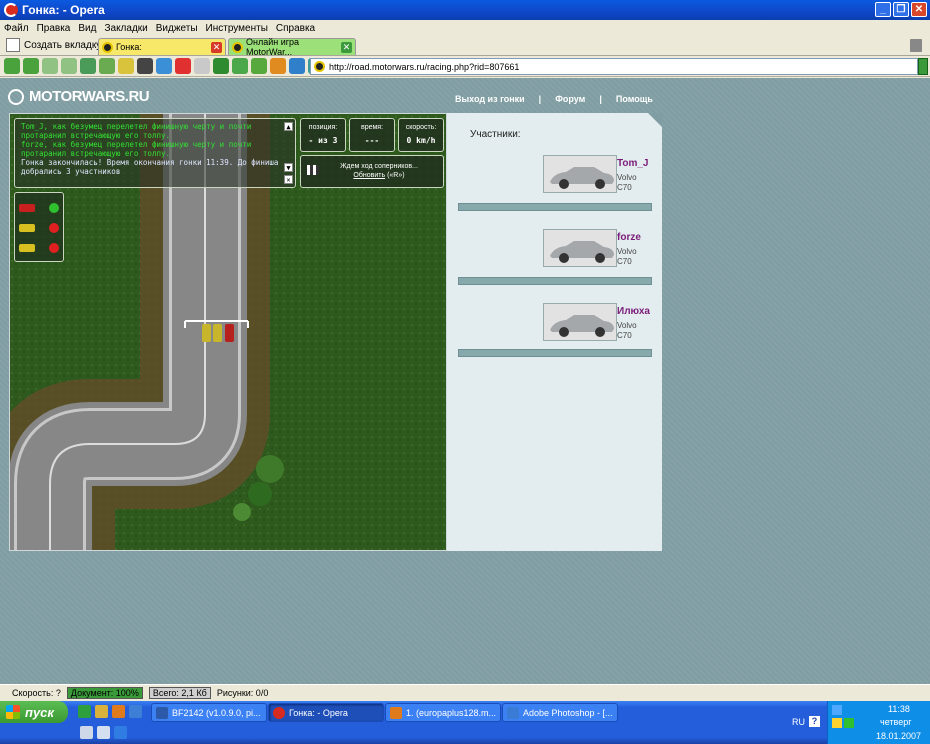  I want to click on home-icon, so click(107, 66).